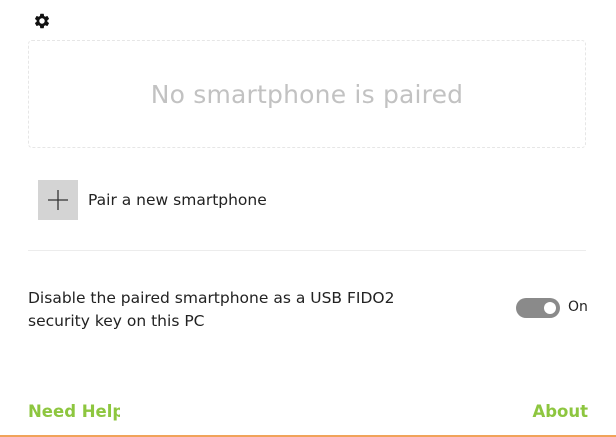 The width and height of the screenshot is (616, 437). I want to click on need-help-link: Need Help, so click(74, 411).